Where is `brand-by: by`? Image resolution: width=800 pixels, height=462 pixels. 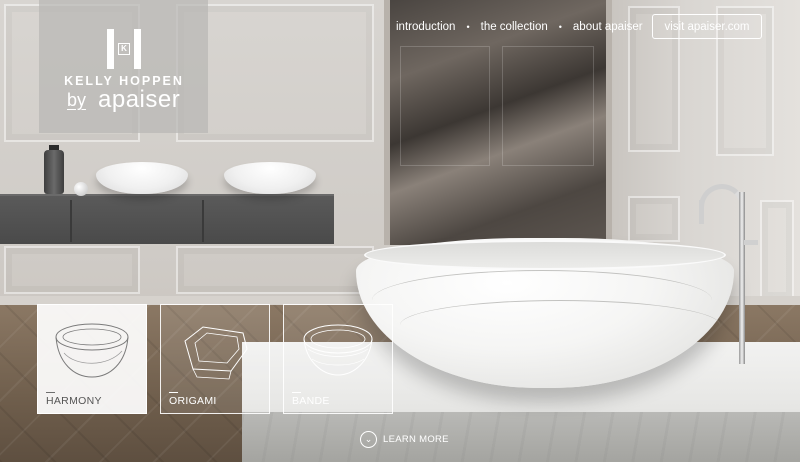 brand-by: by is located at coordinates (77, 100).